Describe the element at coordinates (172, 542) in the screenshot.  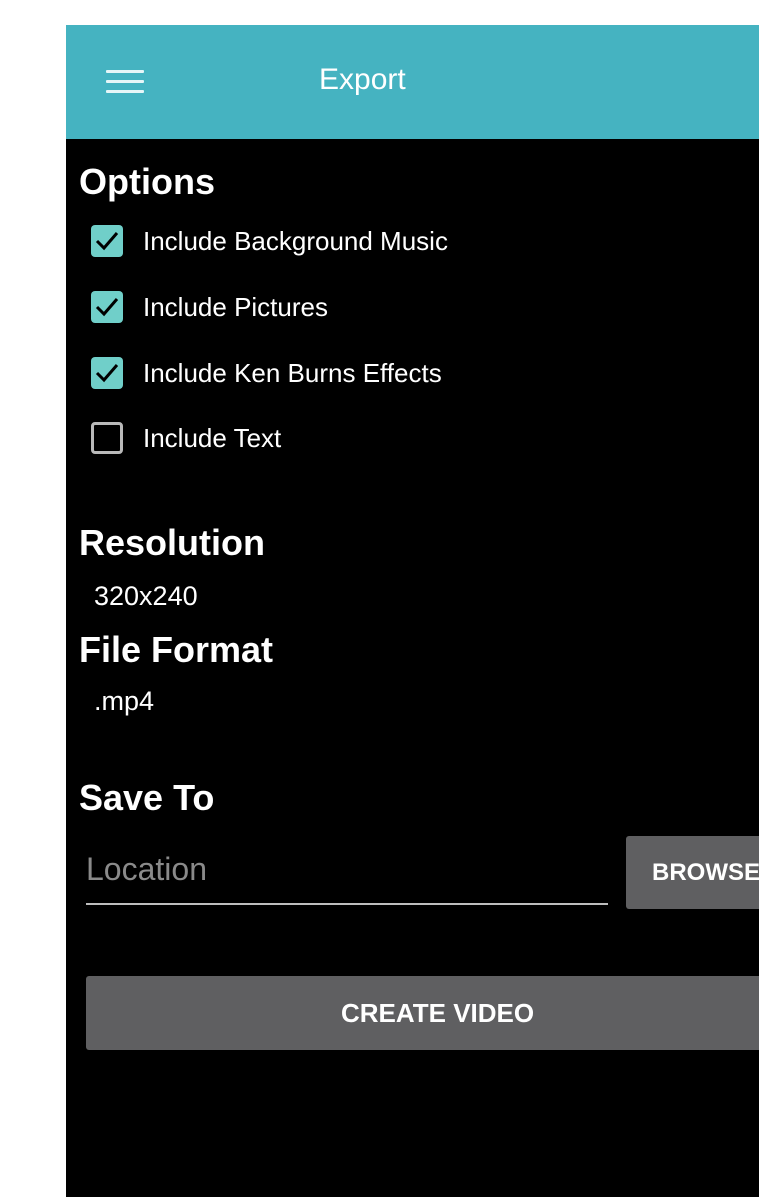
I see `resolution-heading: Resolution` at that location.